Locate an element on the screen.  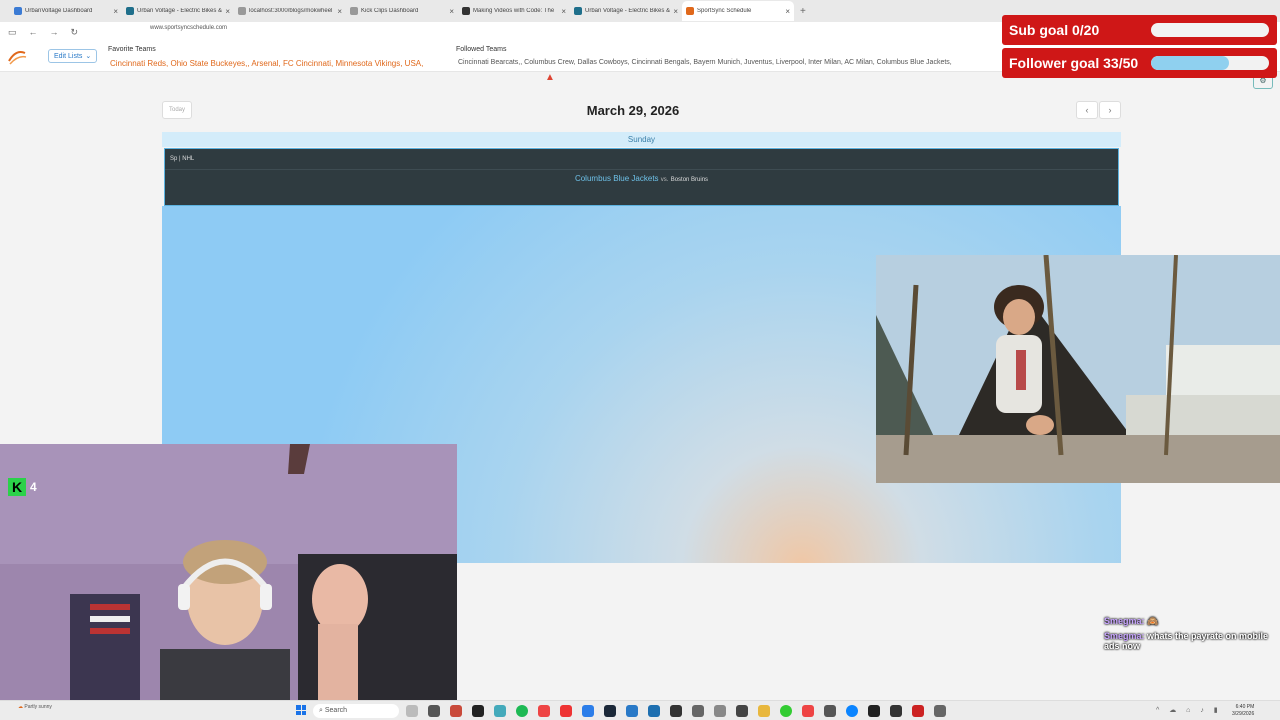
away-team: Boston Bruins is located at coordinates (689, 180).